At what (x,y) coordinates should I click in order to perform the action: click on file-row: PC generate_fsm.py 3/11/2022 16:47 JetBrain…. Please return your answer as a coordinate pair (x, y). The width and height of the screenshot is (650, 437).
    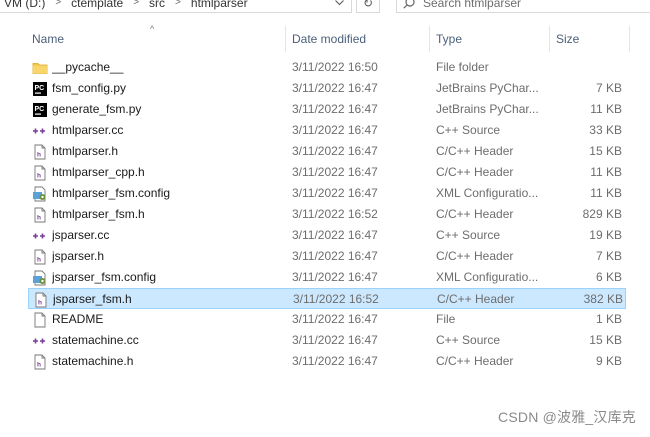
    Looking at the image, I should click on (327, 109).